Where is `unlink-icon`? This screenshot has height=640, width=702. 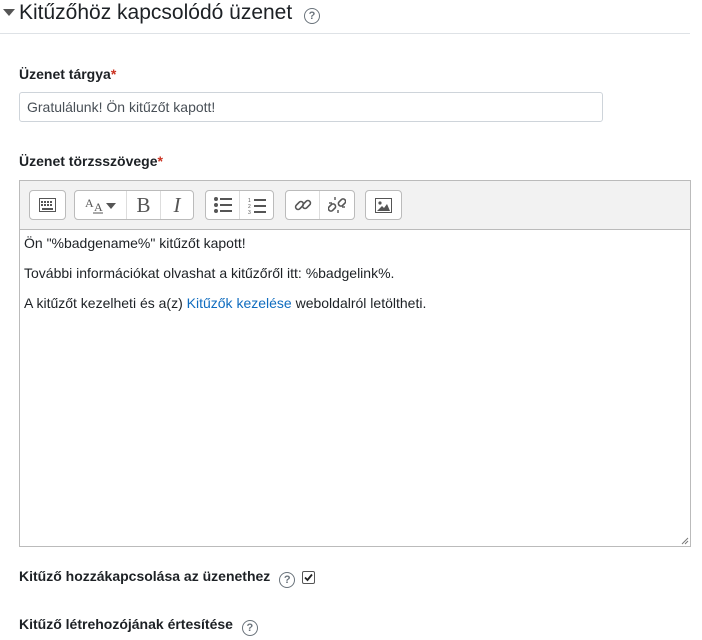 unlink-icon is located at coordinates (337, 205).